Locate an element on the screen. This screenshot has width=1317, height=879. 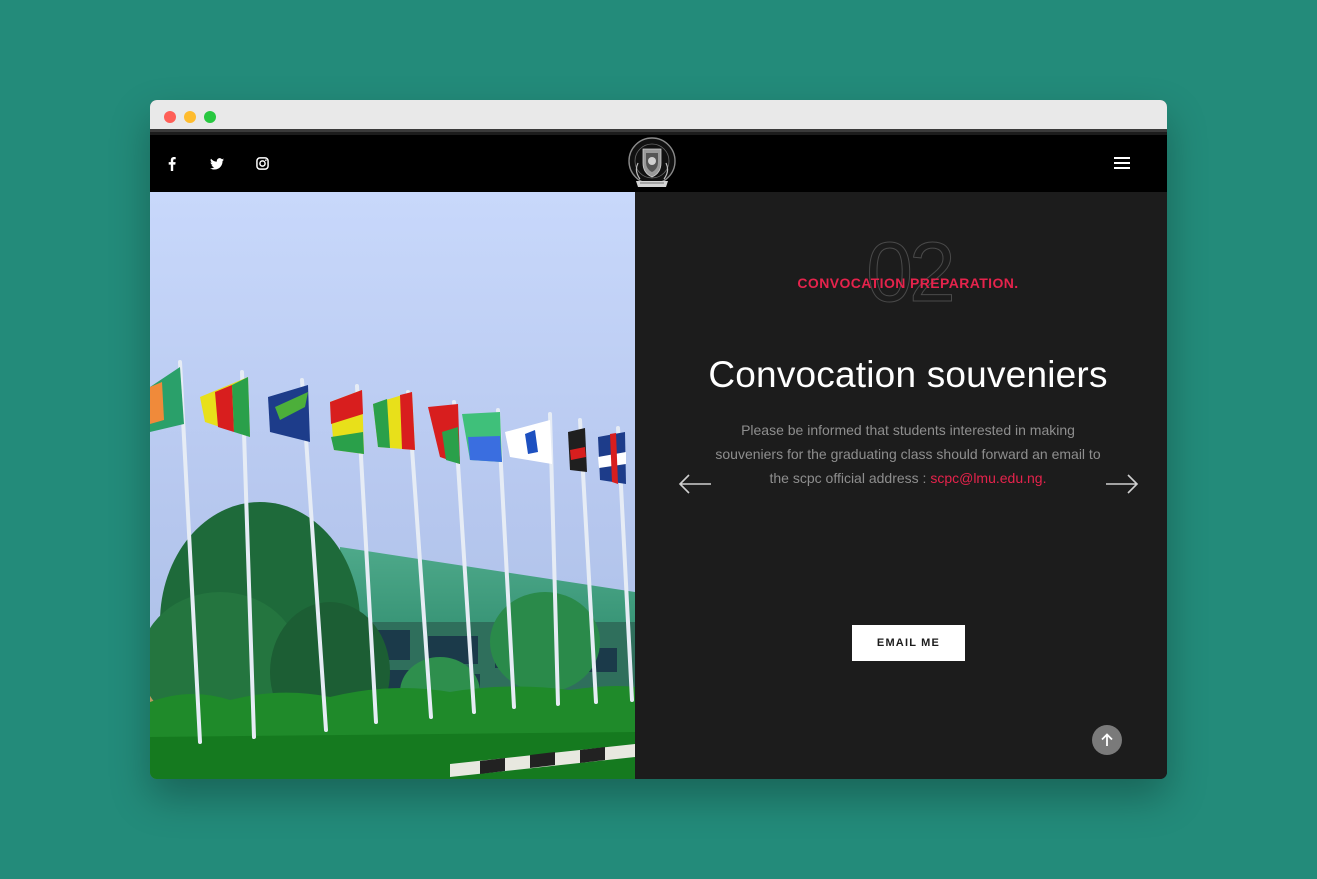
previous-slide-button is located at coordinates (695, 486).